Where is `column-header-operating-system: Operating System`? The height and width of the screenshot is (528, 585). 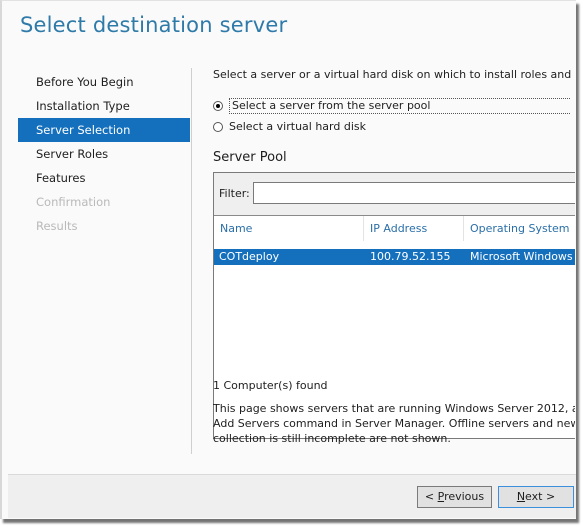
column-header-operating-system: Operating System is located at coordinates (519, 228).